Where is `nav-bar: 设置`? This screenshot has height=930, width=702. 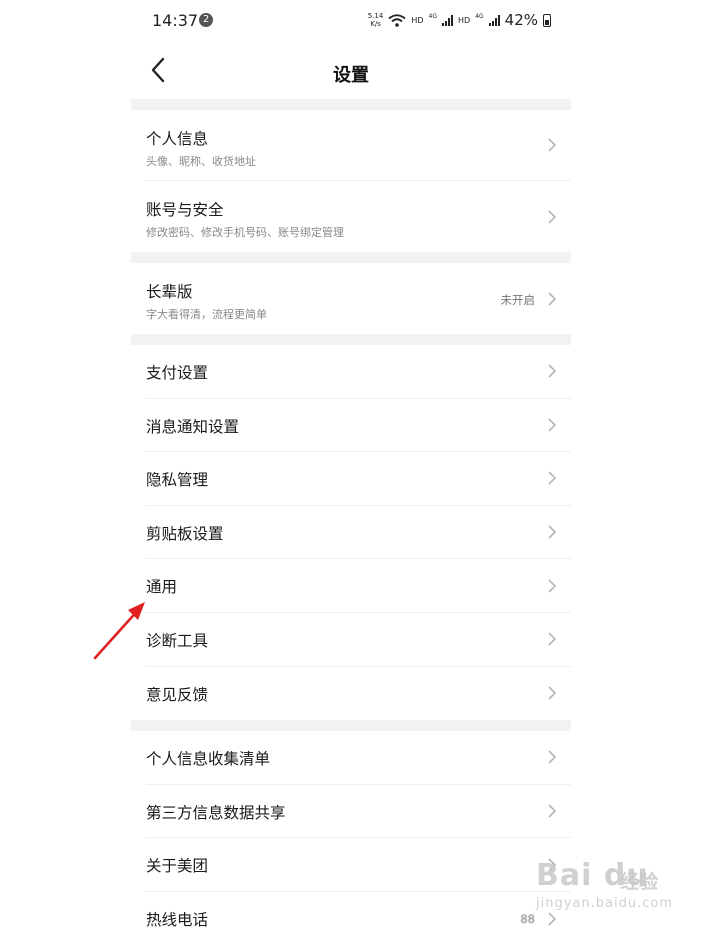
nav-bar: 设置 is located at coordinates (351, 69).